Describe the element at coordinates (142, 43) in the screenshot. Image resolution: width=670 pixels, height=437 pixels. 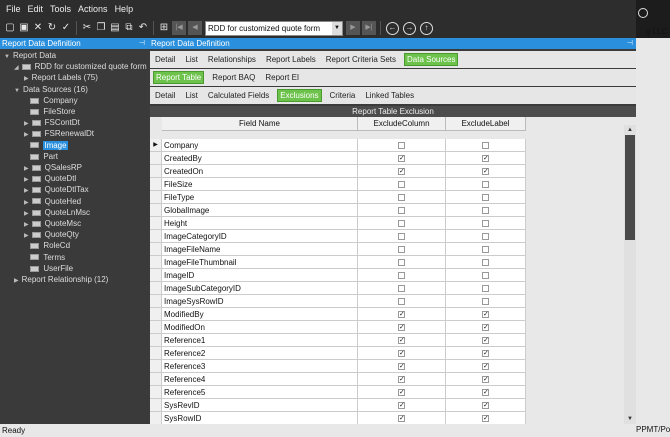
I see `pin-icon: ⊣` at that location.